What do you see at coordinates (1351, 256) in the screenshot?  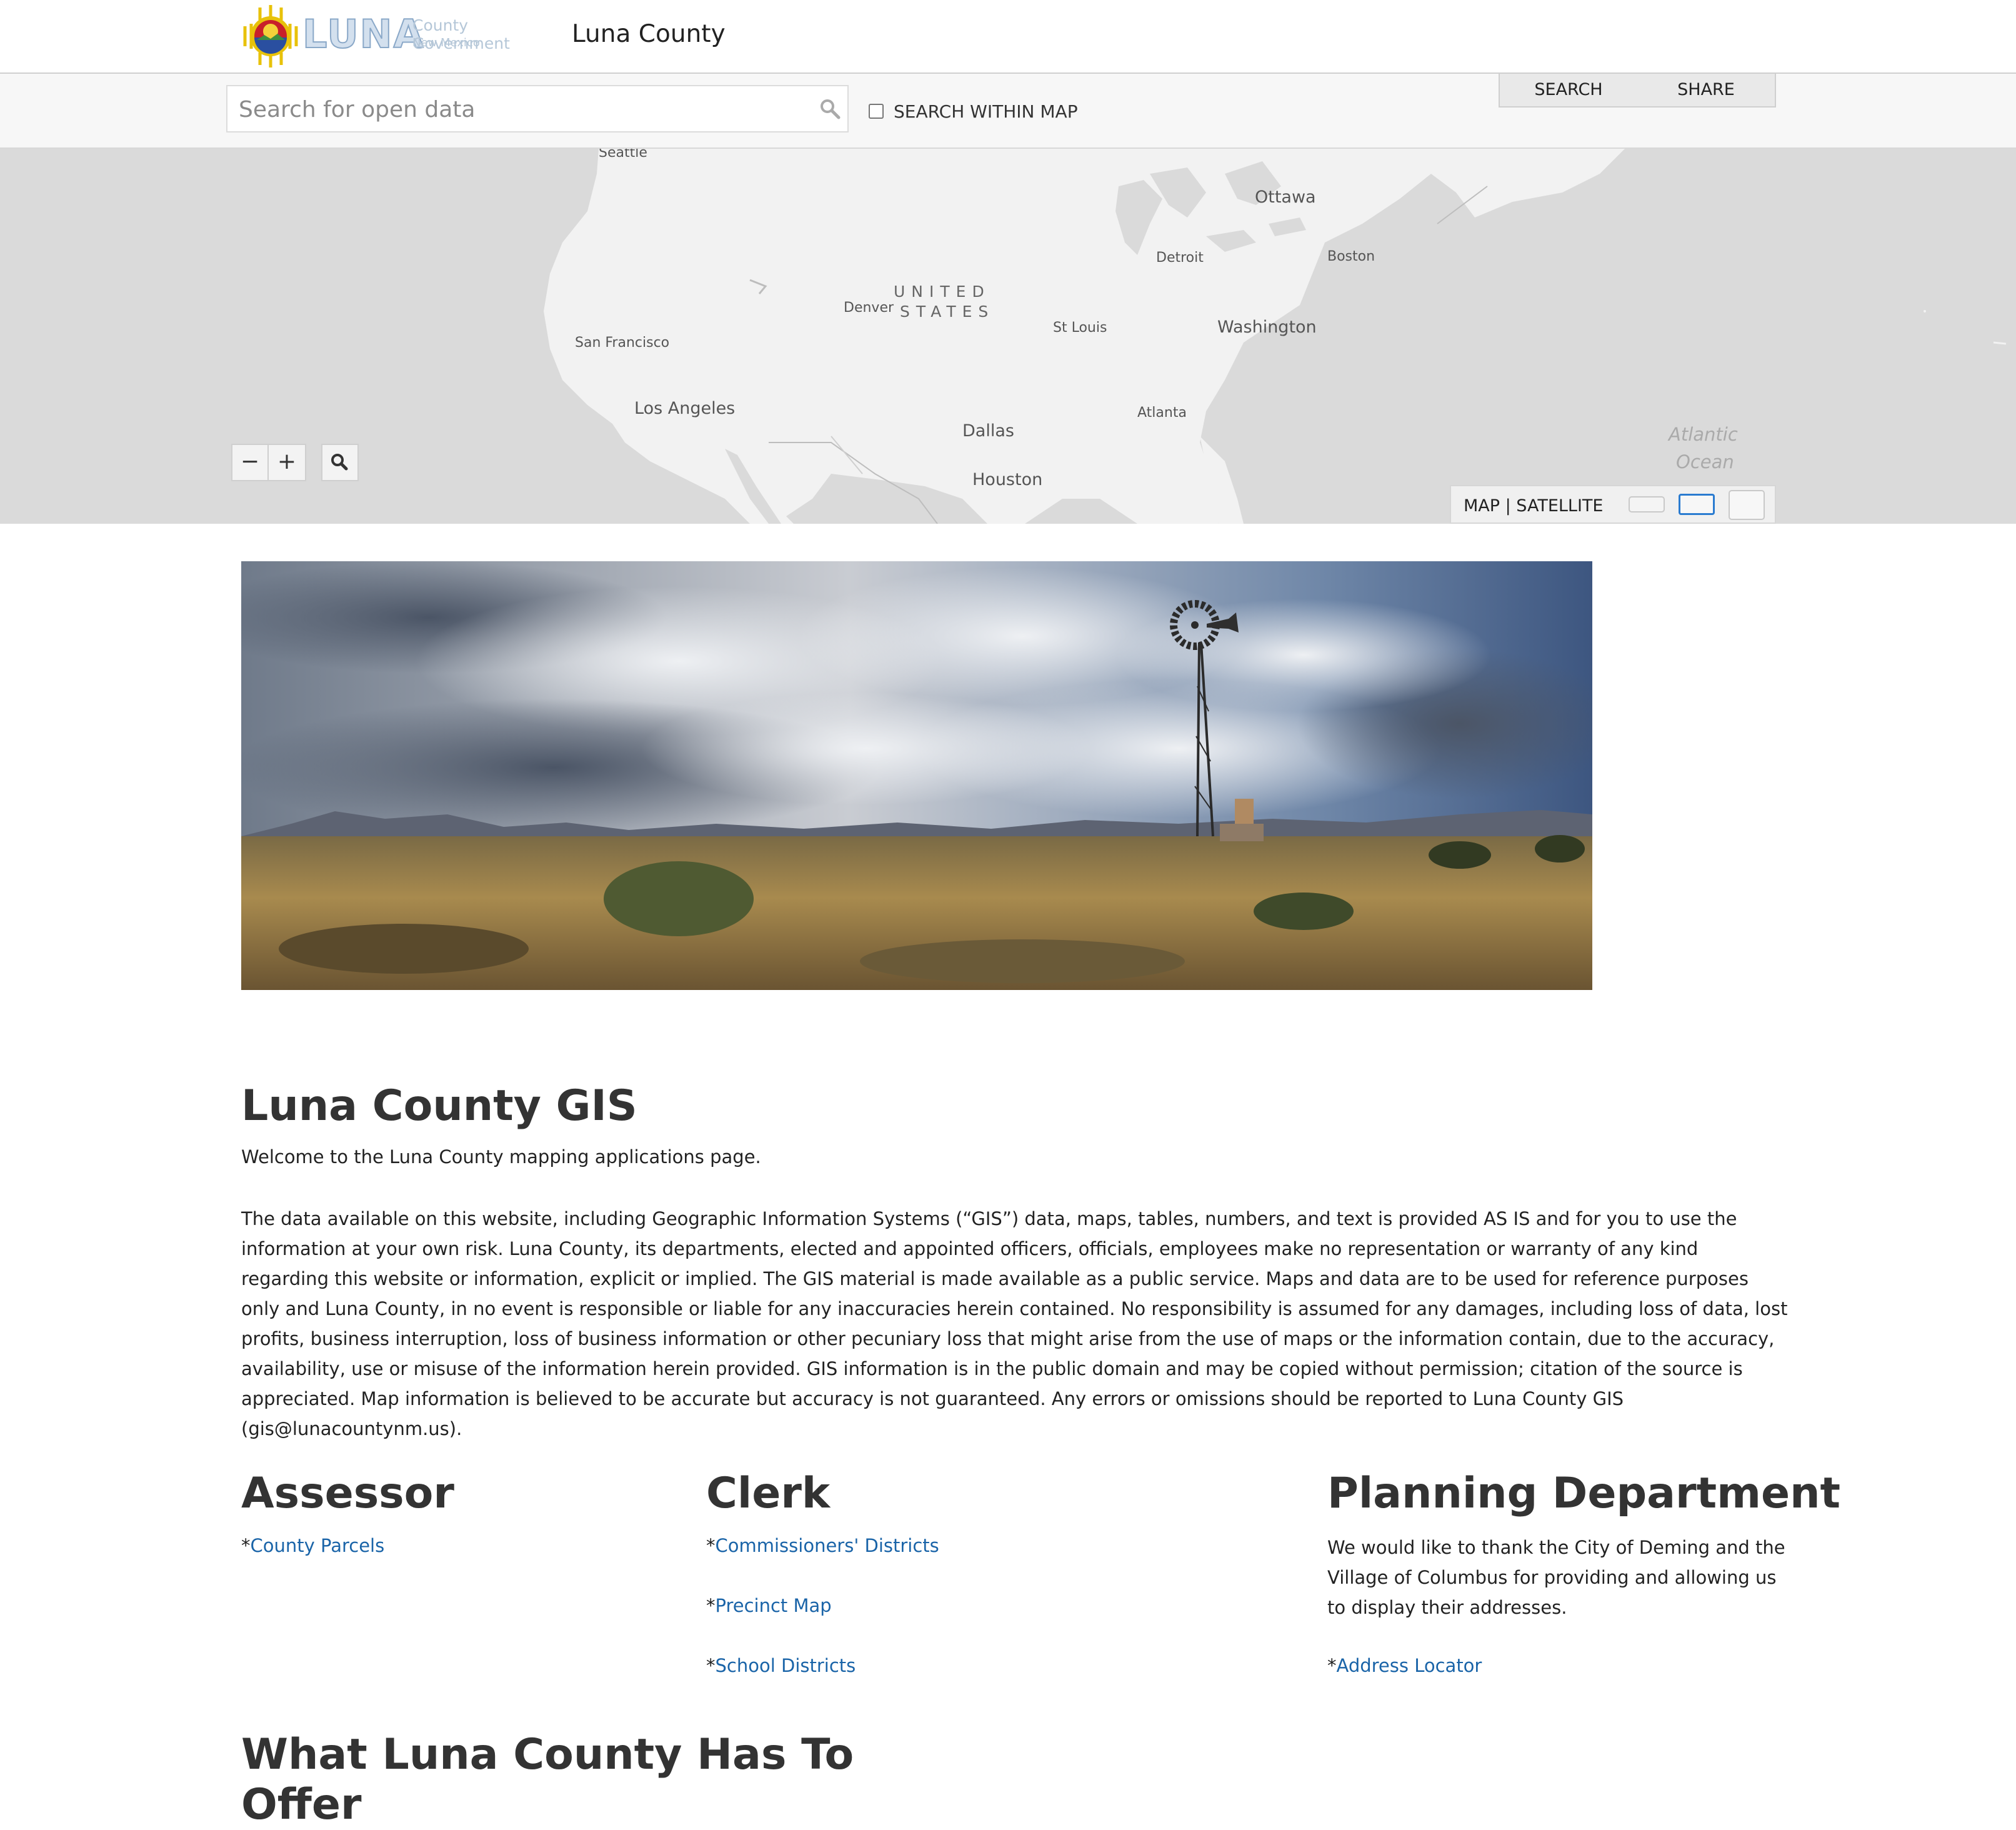 I see `map-label-boston: Boston` at bounding box center [1351, 256].